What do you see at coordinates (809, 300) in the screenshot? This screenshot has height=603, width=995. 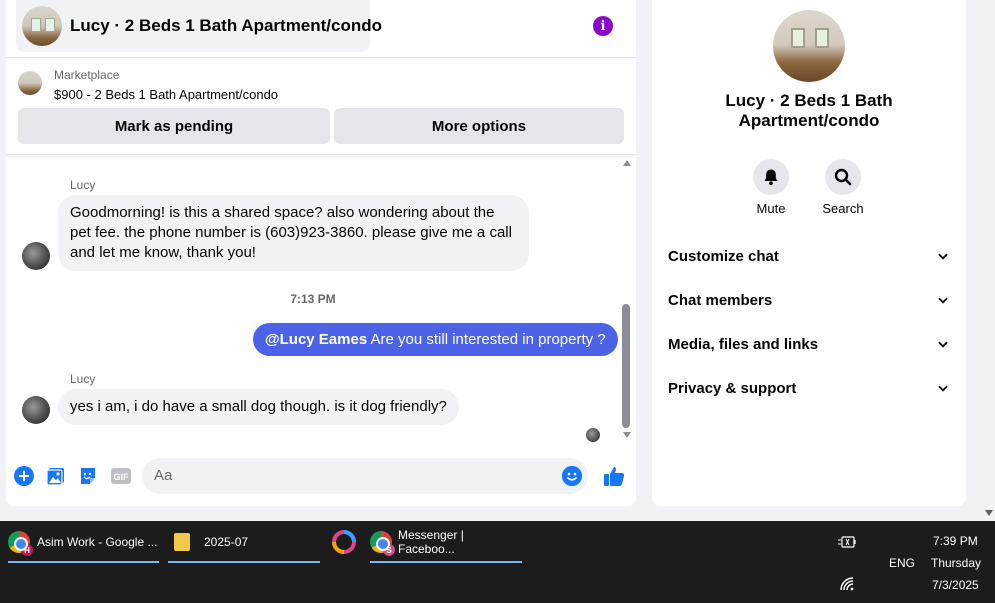 I see `chat-members-row: Chat members` at bounding box center [809, 300].